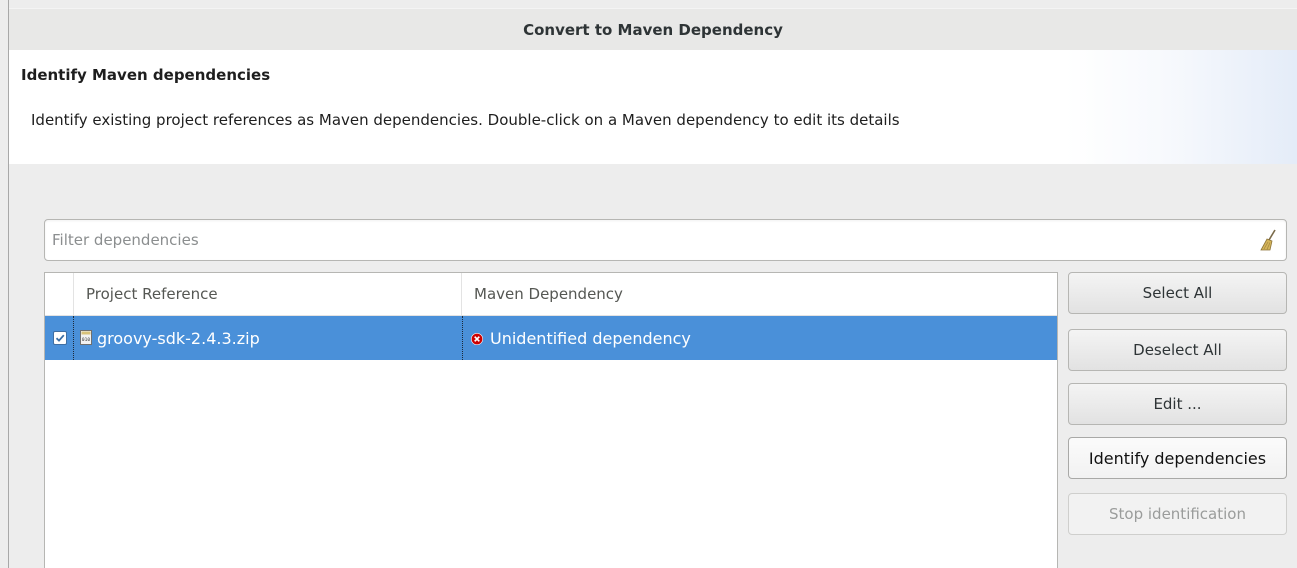 The width and height of the screenshot is (1297, 568). Describe the element at coordinates (59, 294) in the screenshot. I see `column-header-check` at that location.